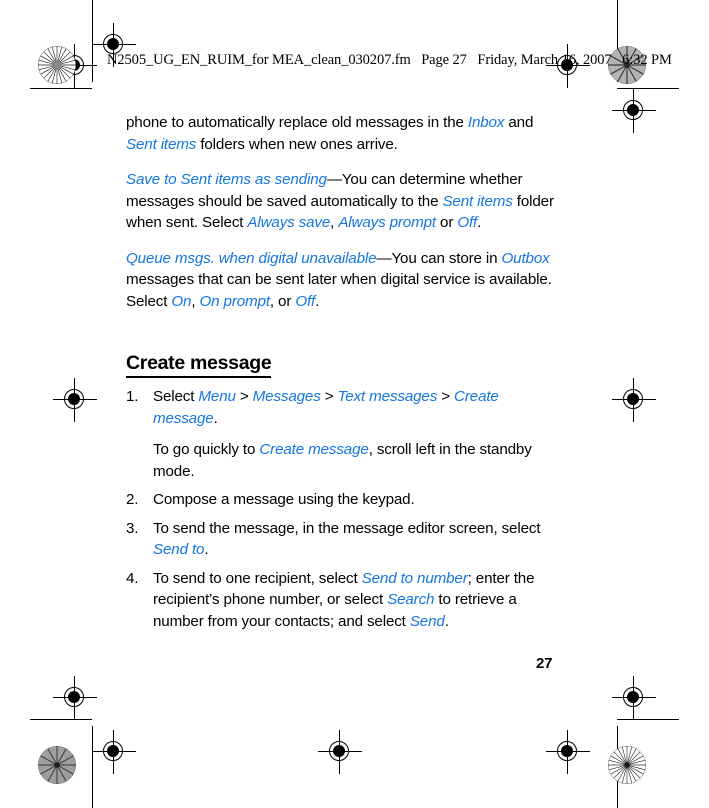 Image resolution: width=709 pixels, height=808 pixels. I want to click on trim-line-bottom-left-horizontal, so click(61, 719).